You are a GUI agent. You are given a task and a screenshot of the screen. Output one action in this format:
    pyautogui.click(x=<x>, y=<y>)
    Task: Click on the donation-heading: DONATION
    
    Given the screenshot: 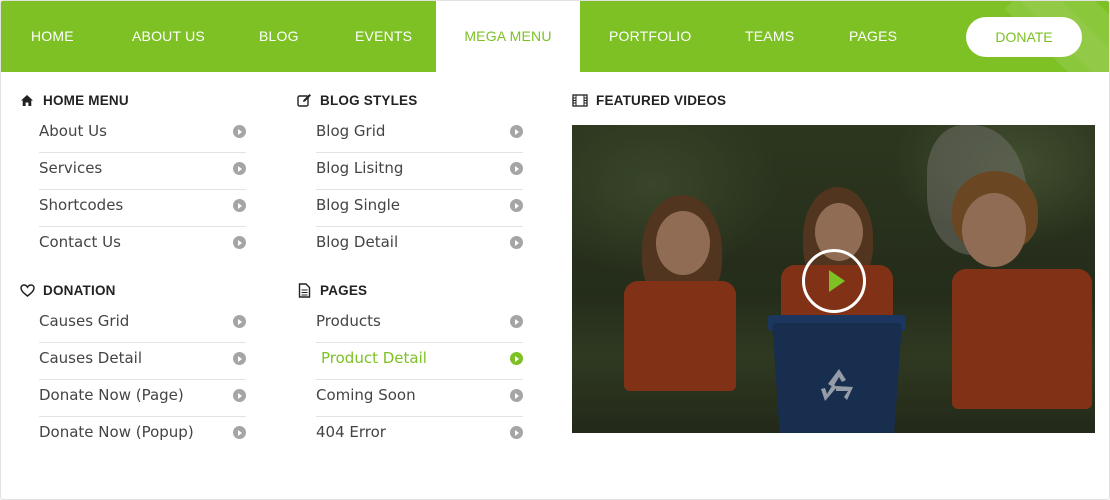 What is the action you would take?
    pyautogui.click(x=67, y=290)
    